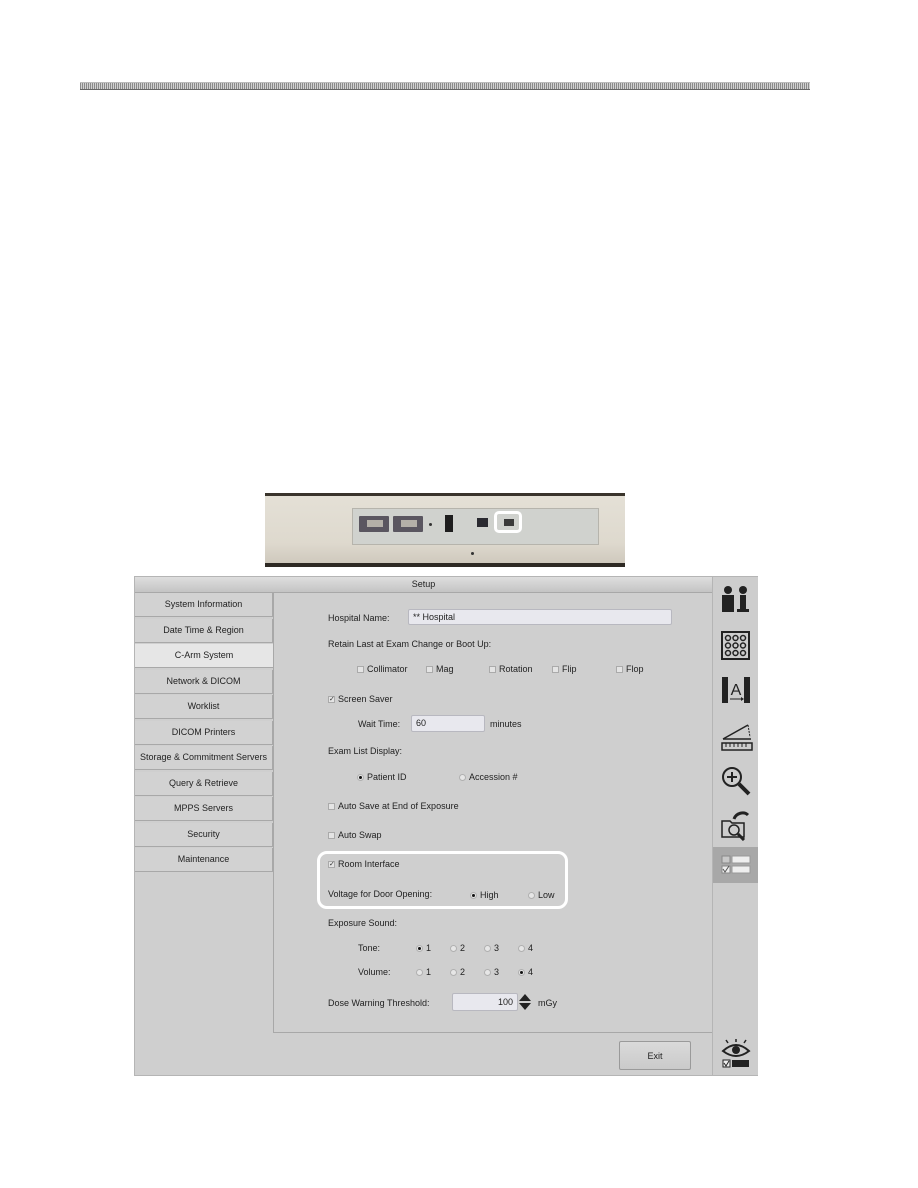  I want to click on network-port, so click(482, 522).